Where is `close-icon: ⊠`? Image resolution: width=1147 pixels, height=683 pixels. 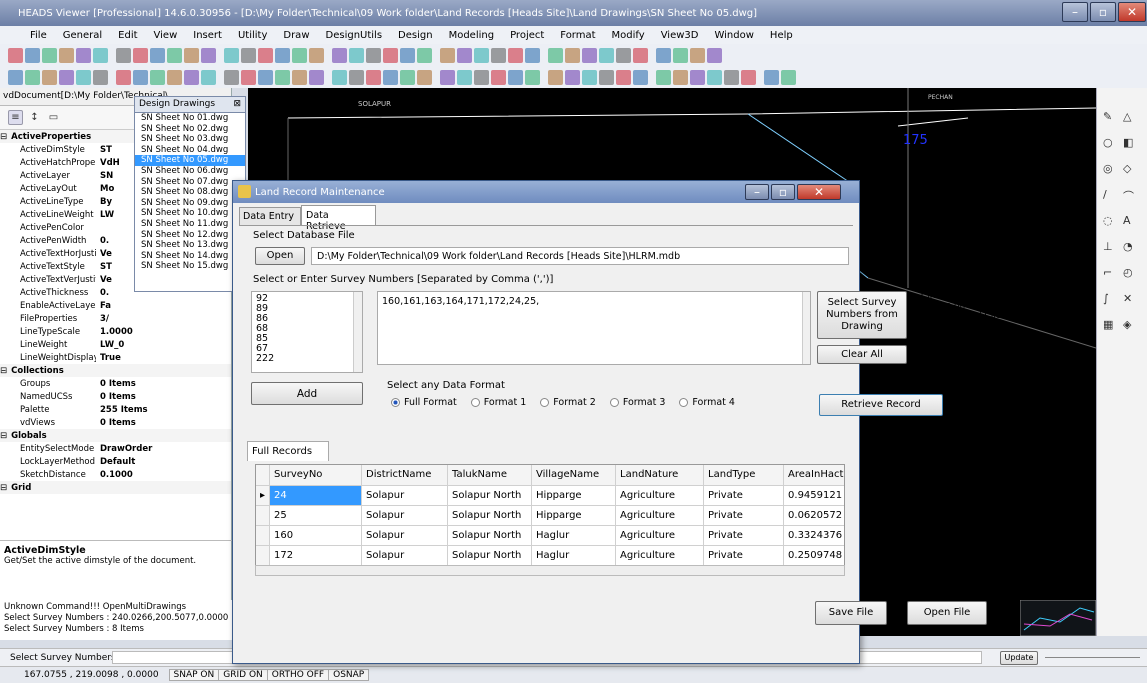 close-icon: ⊠ is located at coordinates (237, 104).